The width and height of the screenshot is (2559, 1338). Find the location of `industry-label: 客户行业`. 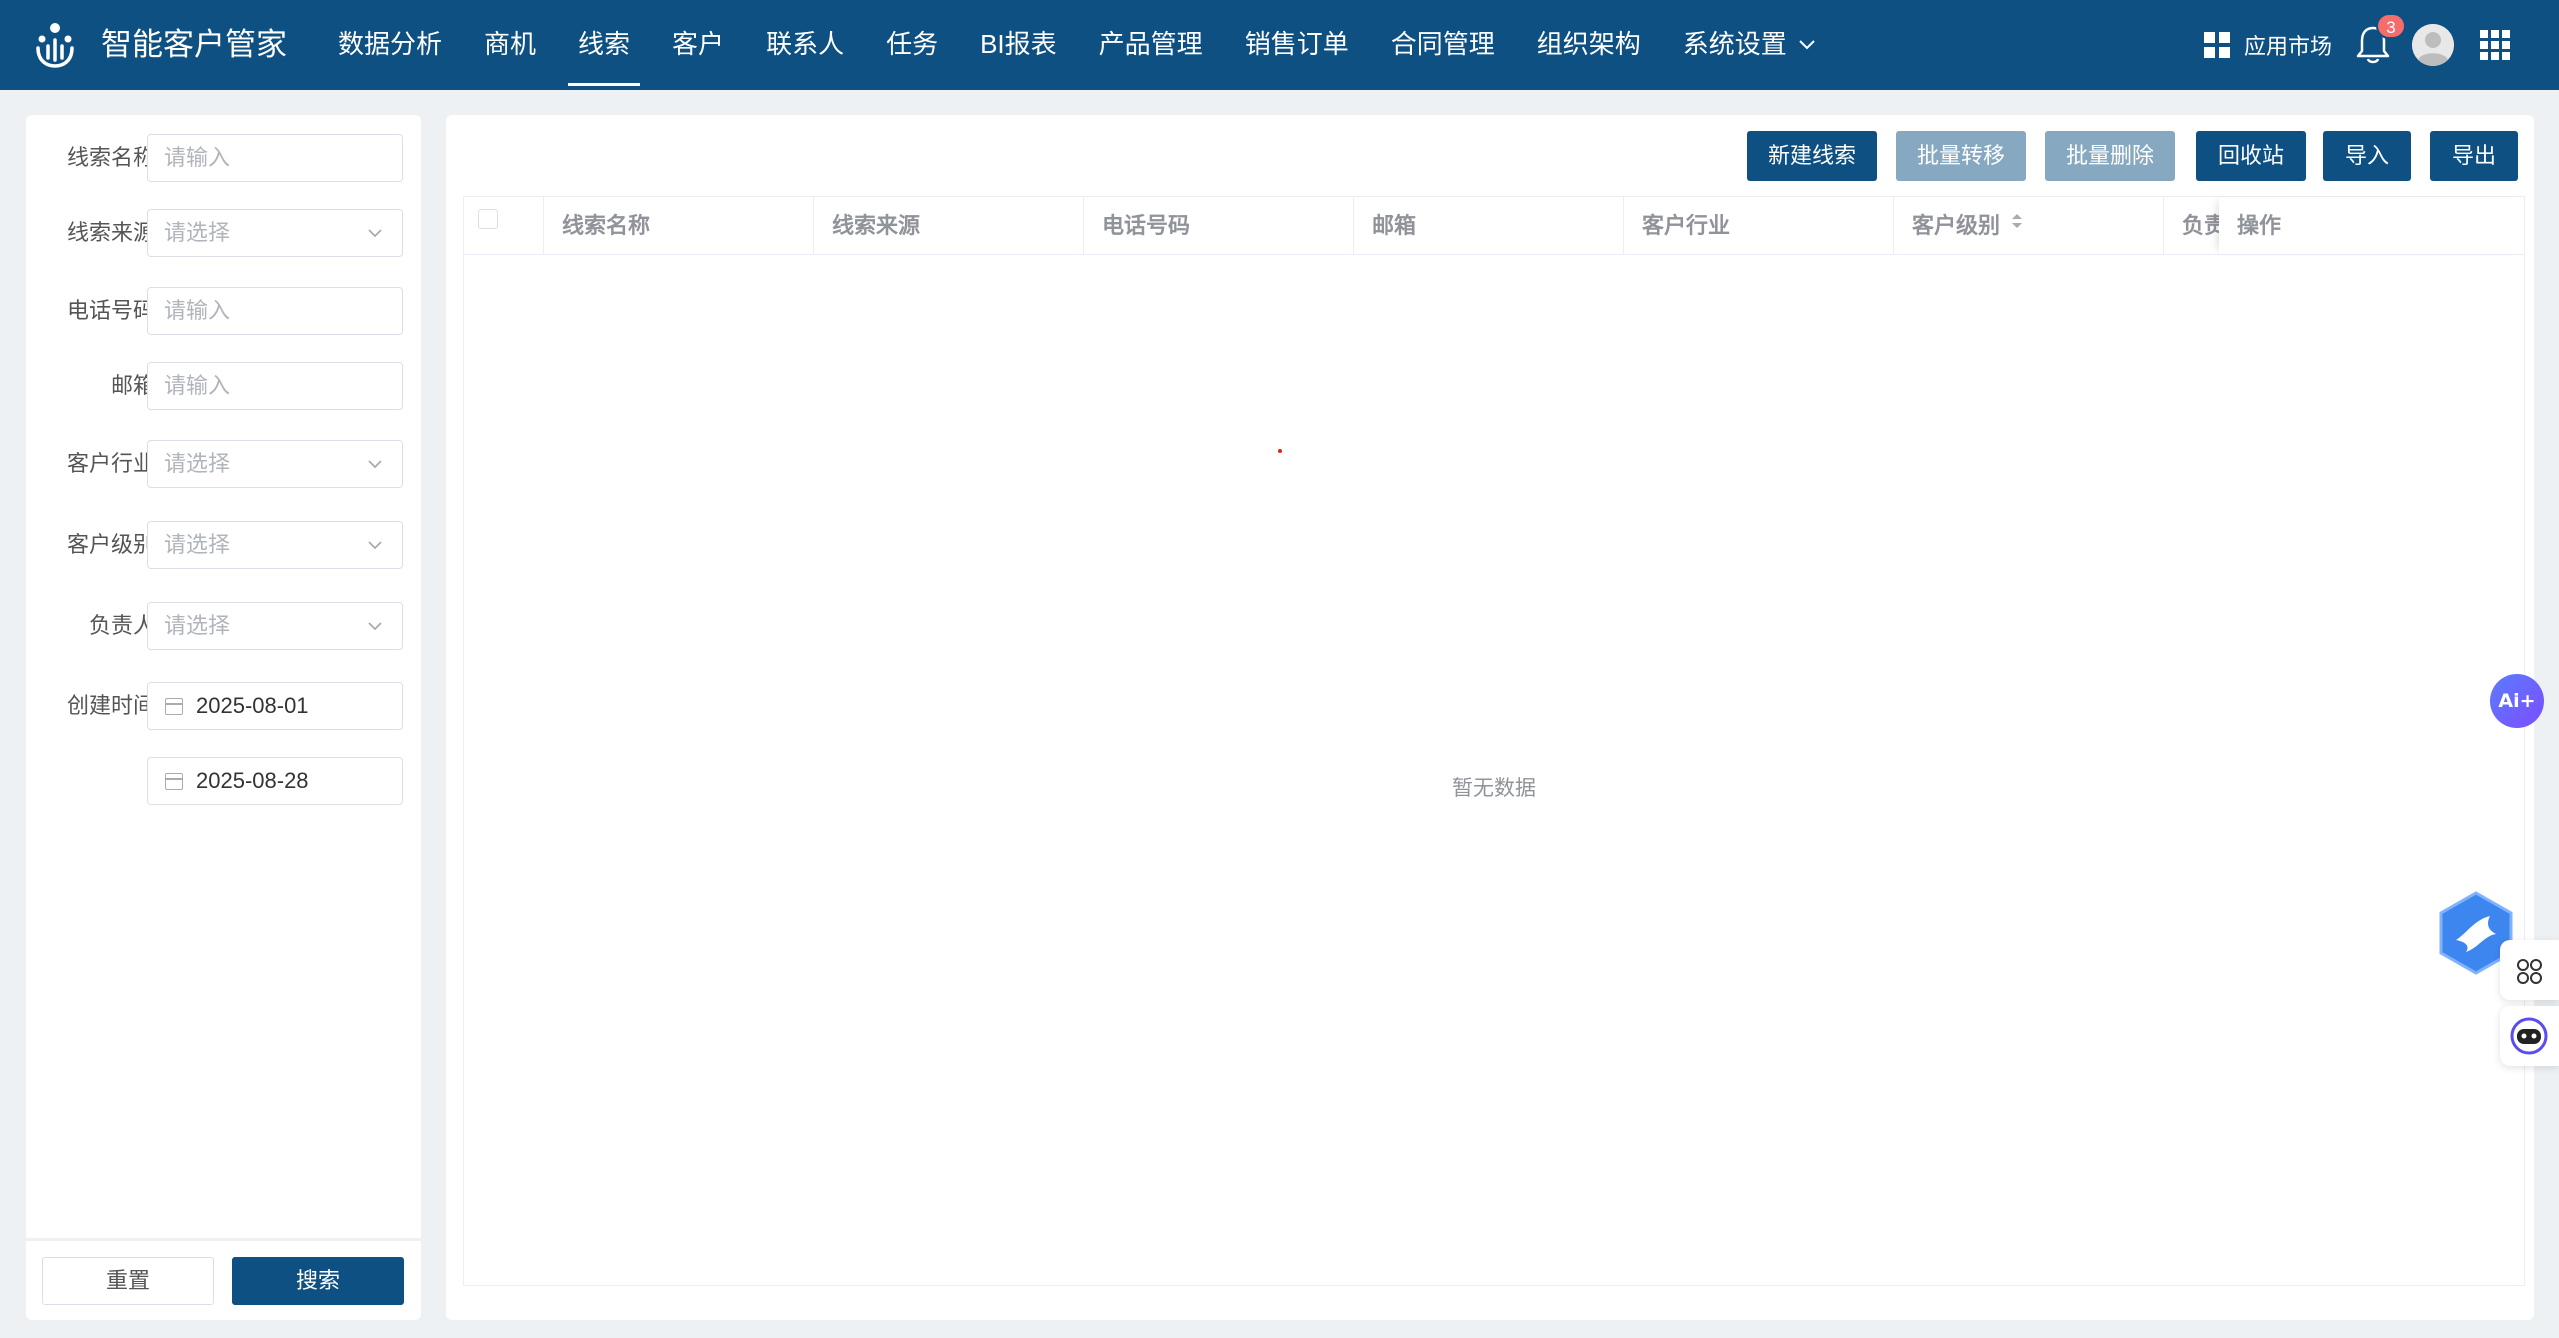

industry-label: 客户行业 is located at coordinates (110, 463).